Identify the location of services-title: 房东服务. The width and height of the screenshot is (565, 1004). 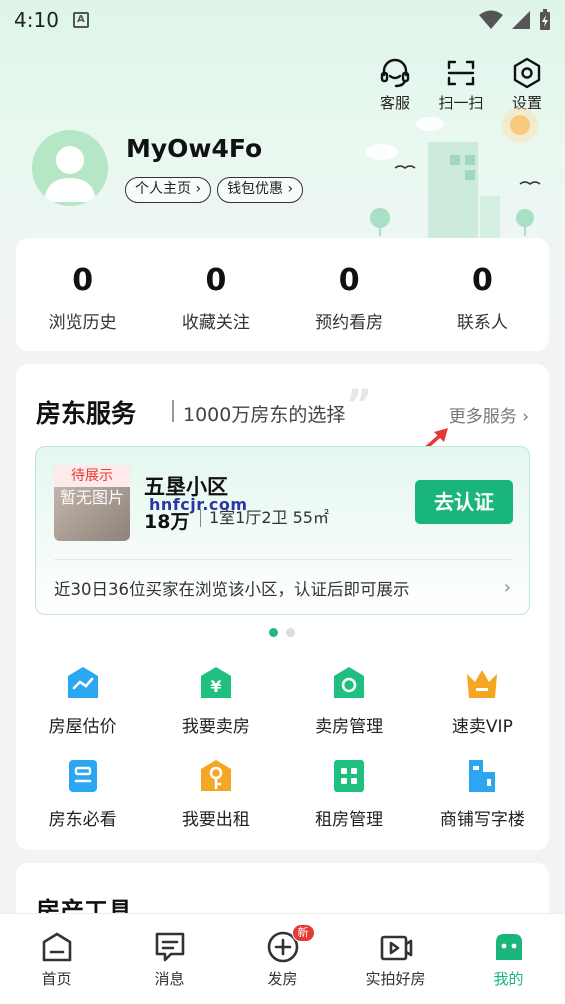
(86, 413).